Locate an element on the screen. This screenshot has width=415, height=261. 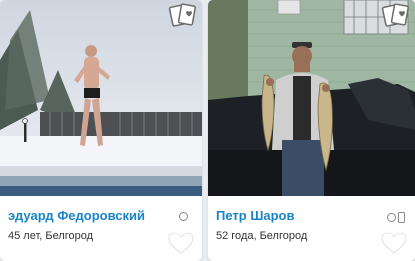
profile-details: 45 лет, Белгород is located at coordinates (51, 236).